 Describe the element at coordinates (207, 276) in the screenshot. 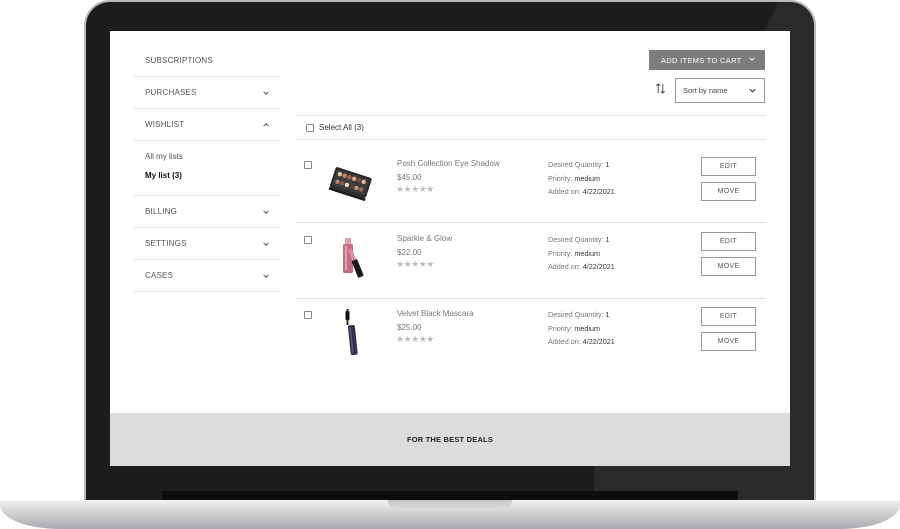

I see `sidebar-item-cases: CASES` at that location.